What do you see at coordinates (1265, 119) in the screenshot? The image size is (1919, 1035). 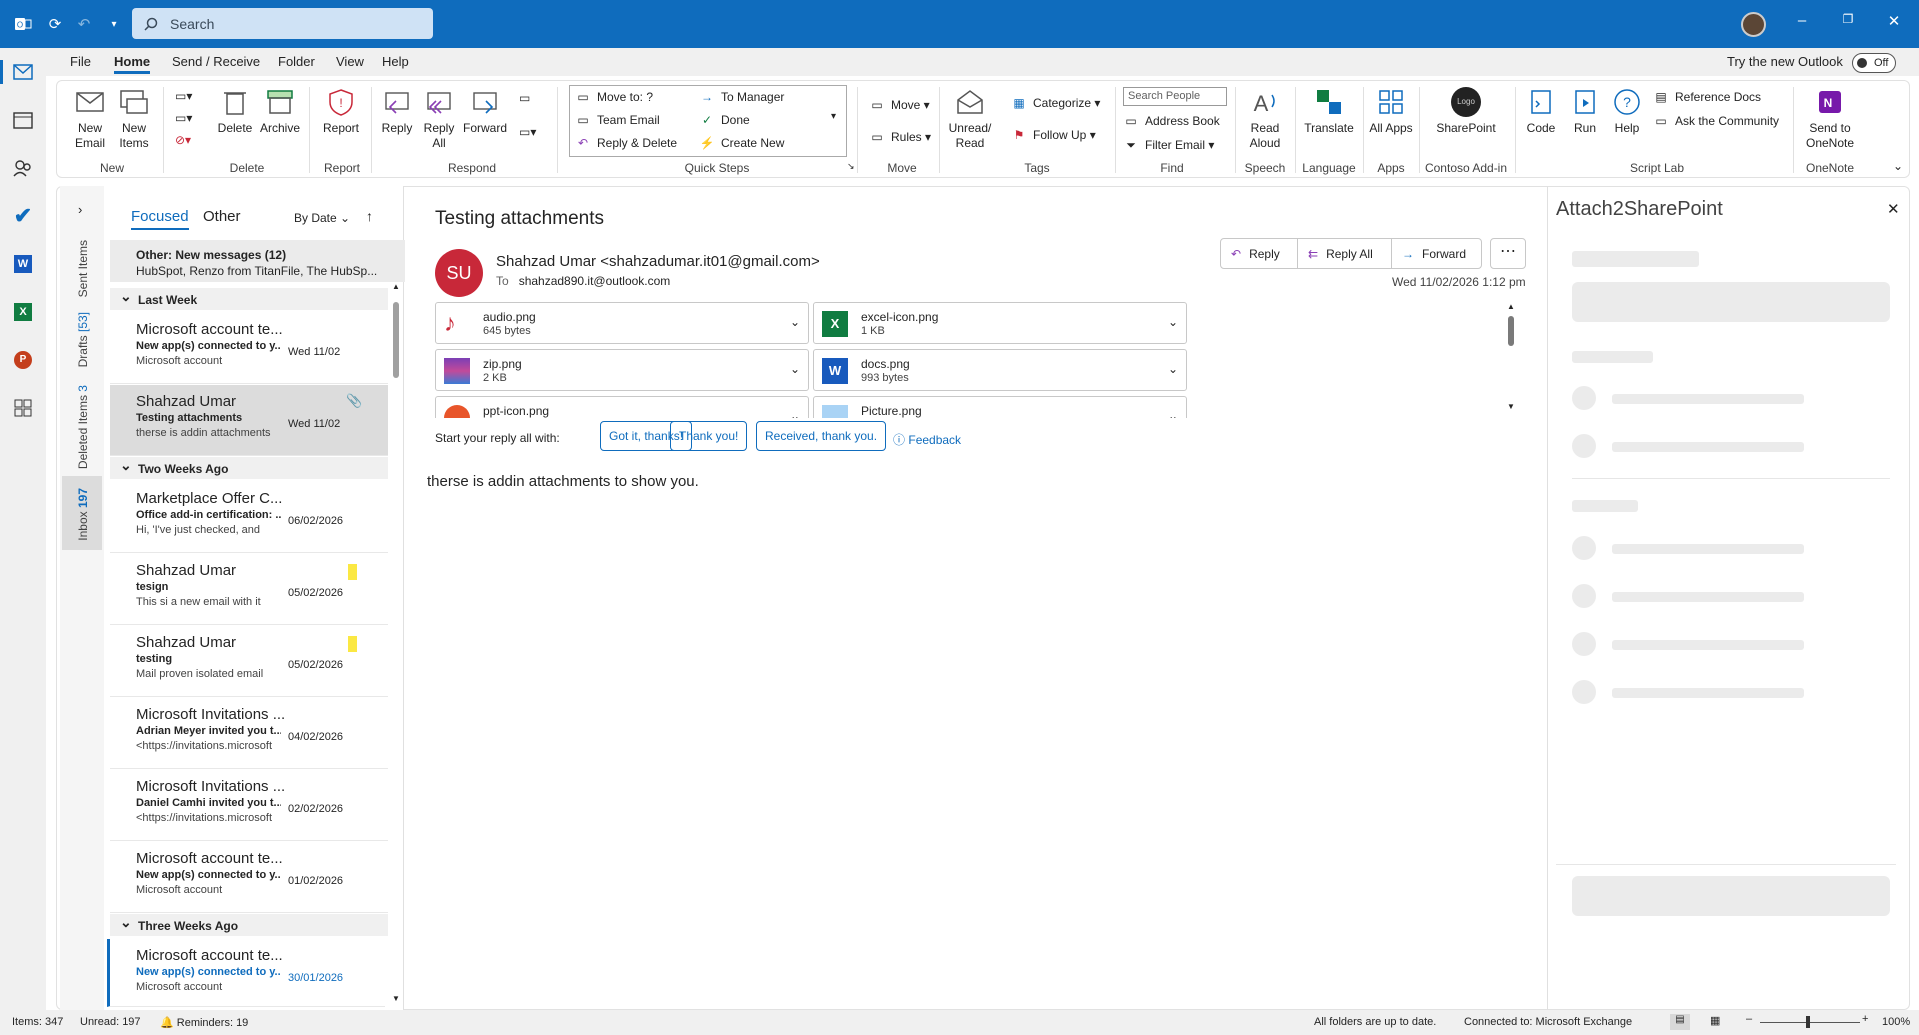 I see `read-aloud-button: A Read Aloud` at bounding box center [1265, 119].